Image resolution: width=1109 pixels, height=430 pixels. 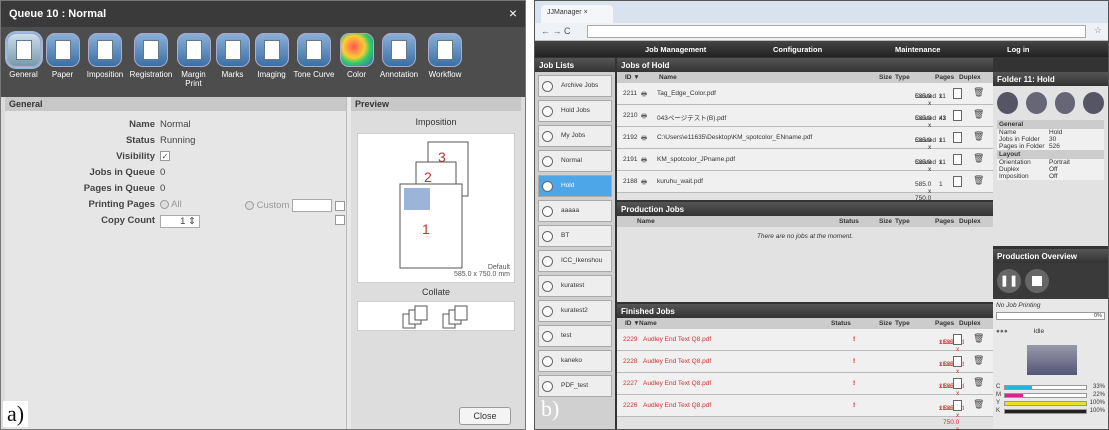 What do you see at coordinates (1018, 49) in the screenshot?
I see `nav-login: Log in` at bounding box center [1018, 49].